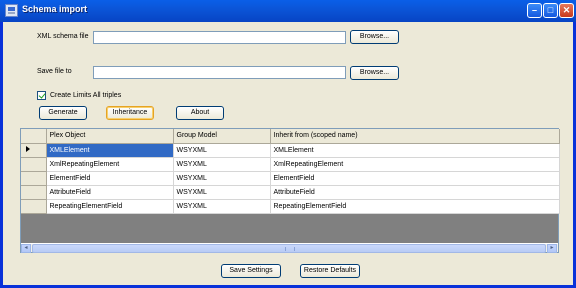 This screenshot has width=576, height=288. I want to click on table-row: ElementField WSYXML ElementField, so click(290, 178).